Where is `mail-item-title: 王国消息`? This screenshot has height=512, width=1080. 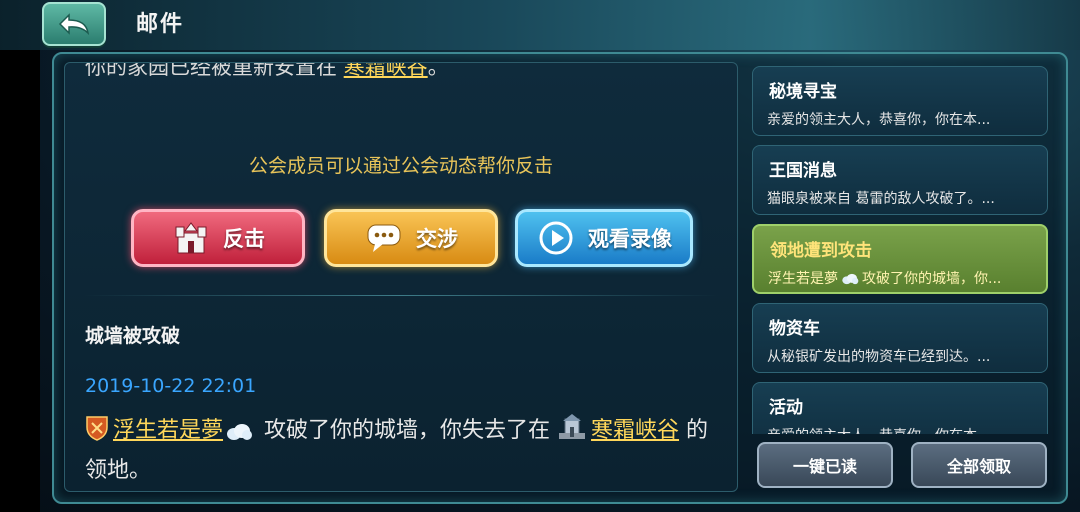 mail-item-title: 王国消息 is located at coordinates (803, 171).